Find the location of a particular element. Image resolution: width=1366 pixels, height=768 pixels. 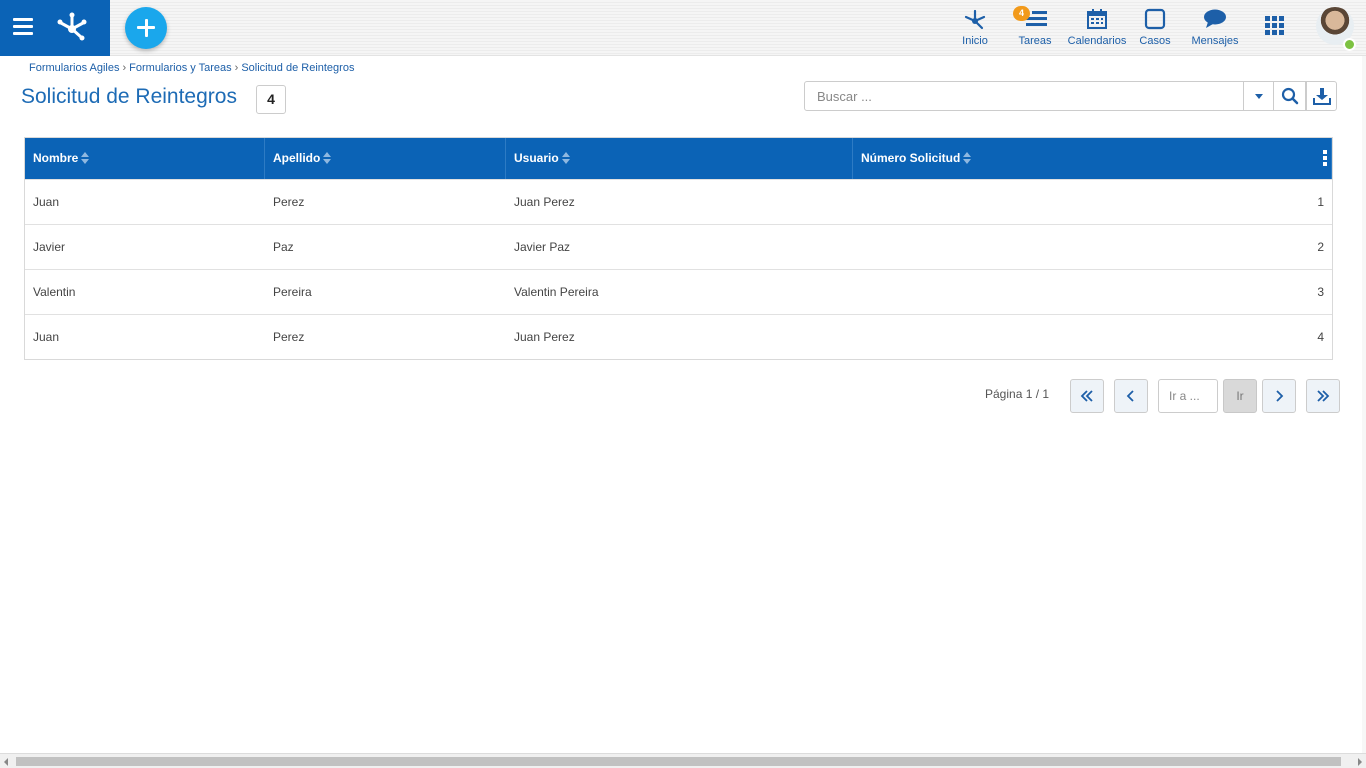

chevron-right-icon is located at coordinates (1280, 396).